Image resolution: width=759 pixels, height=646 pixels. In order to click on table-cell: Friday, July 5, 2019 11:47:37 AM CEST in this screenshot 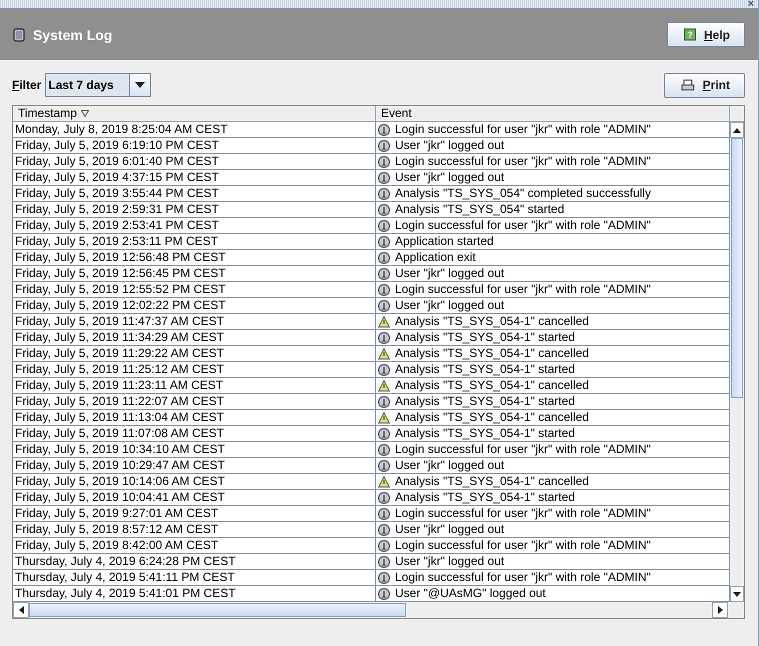, I will do `click(194, 322)`.